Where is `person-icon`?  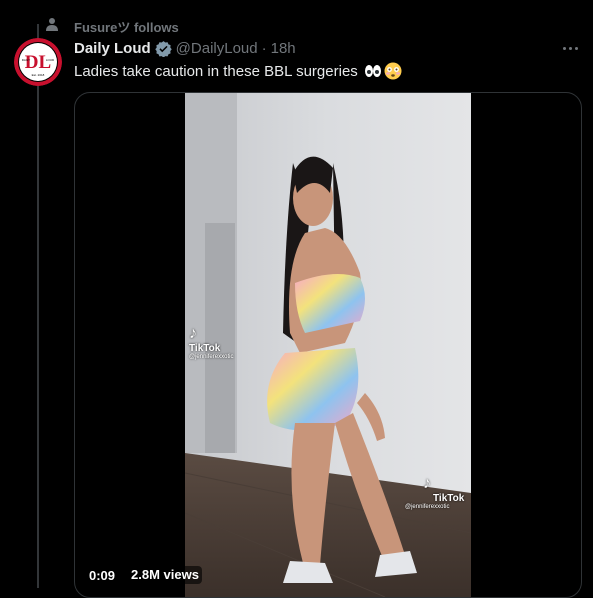 person-icon is located at coordinates (52, 24).